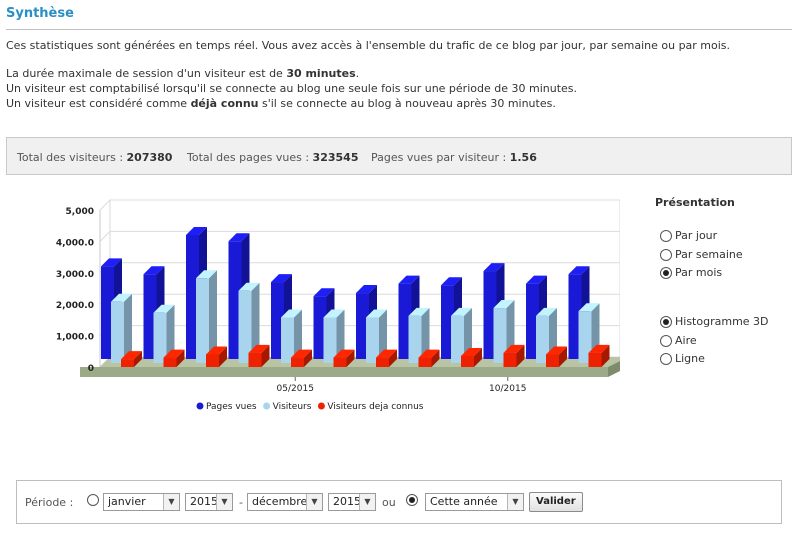 The image size is (800, 533). What do you see at coordinates (80, 212) in the screenshot?
I see `y-tick-label: 5,000` at bounding box center [80, 212].